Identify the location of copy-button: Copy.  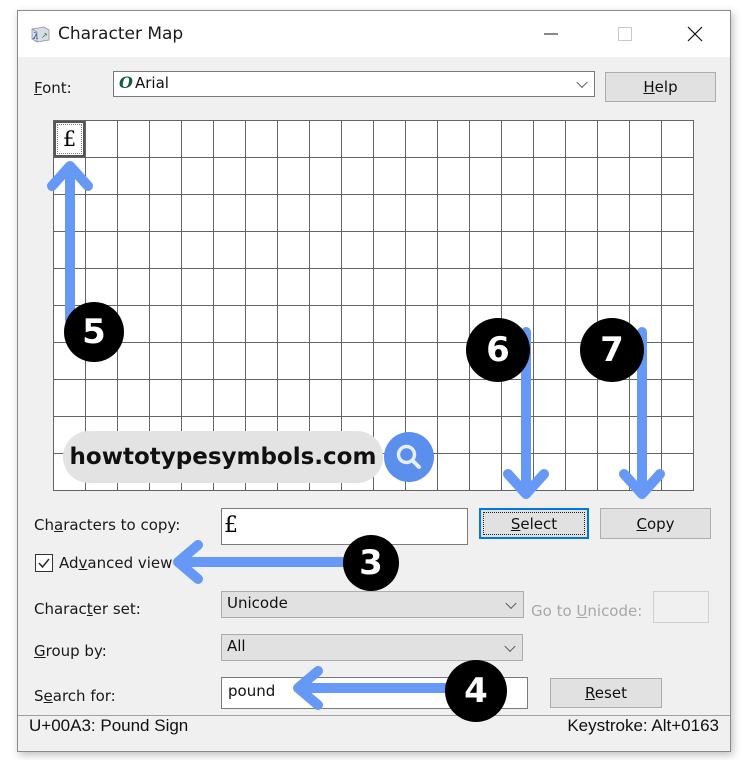
(655, 523).